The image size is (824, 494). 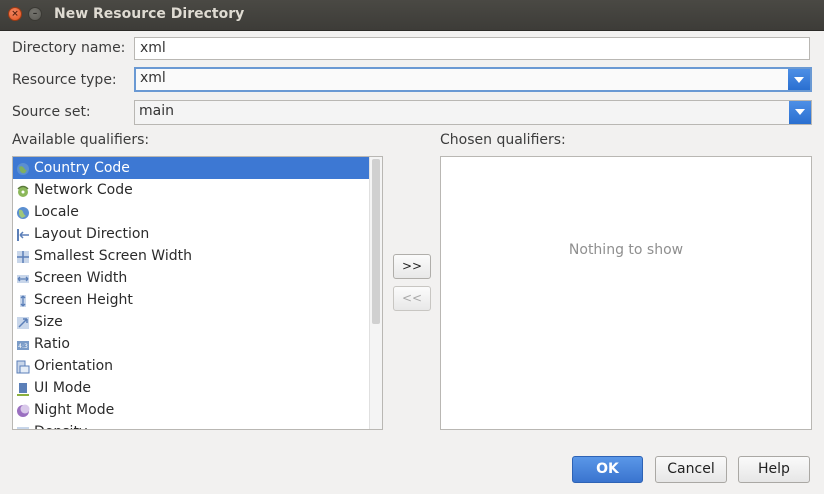 What do you see at coordinates (473, 79) in the screenshot?
I see `resource-type-select: xml` at bounding box center [473, 79].